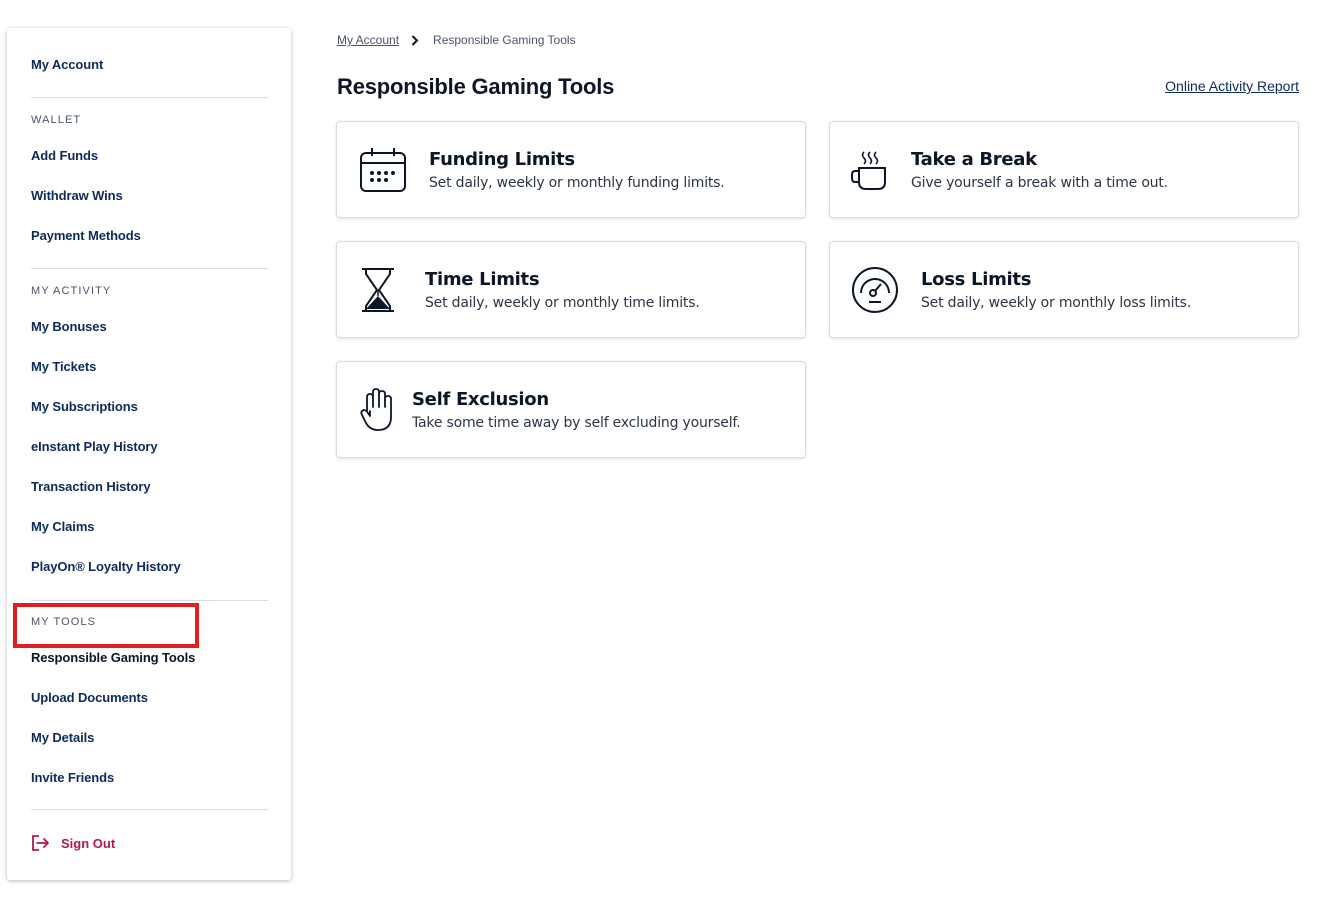  What do you see at coordinates (415, 40) in the screenshot?
I see `chevron-right-icon` at bounding box center [415, 40].